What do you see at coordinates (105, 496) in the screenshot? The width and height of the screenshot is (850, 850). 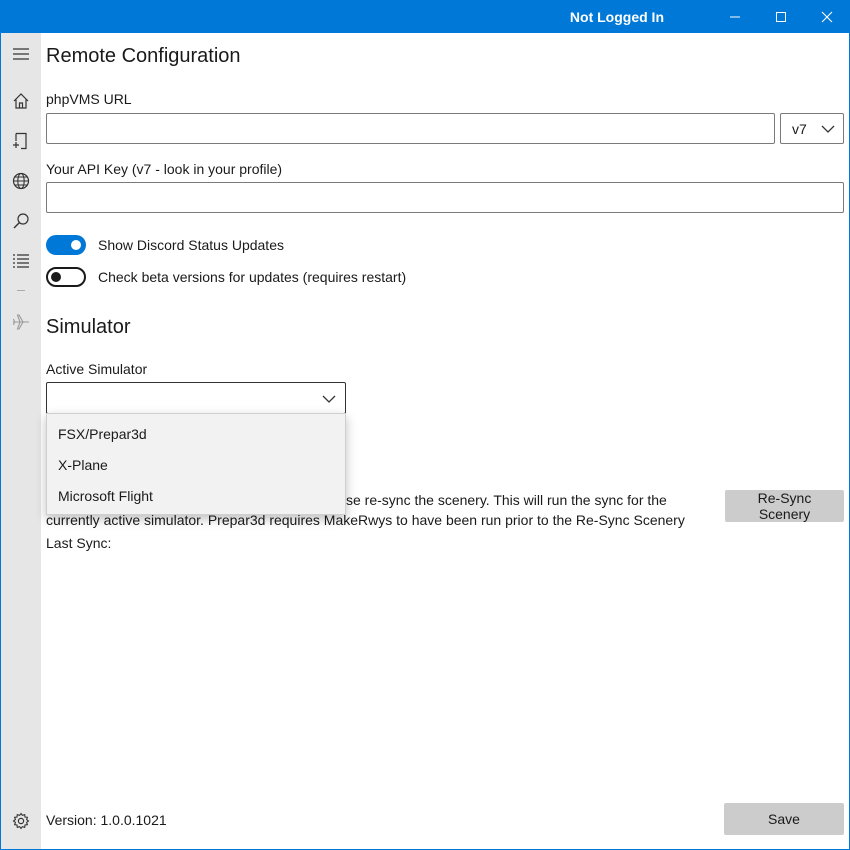 I see `simulator-option: Microsoft Flight` at bounding box center [105, 496].